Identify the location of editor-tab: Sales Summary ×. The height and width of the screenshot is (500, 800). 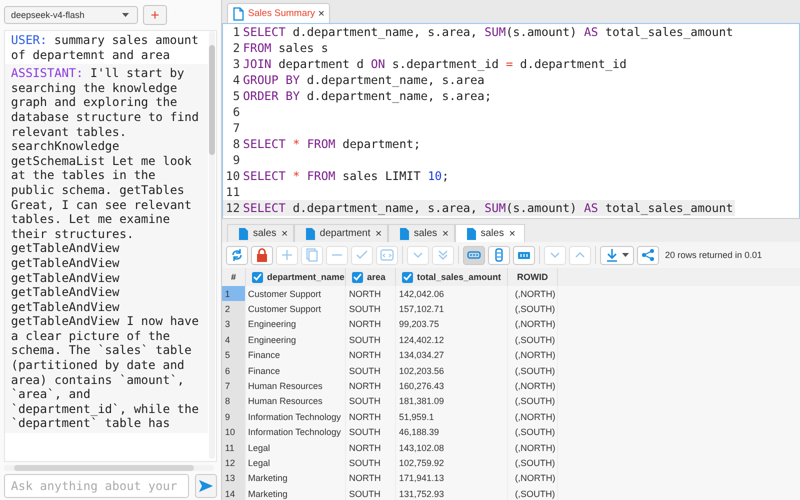
(278, 13).